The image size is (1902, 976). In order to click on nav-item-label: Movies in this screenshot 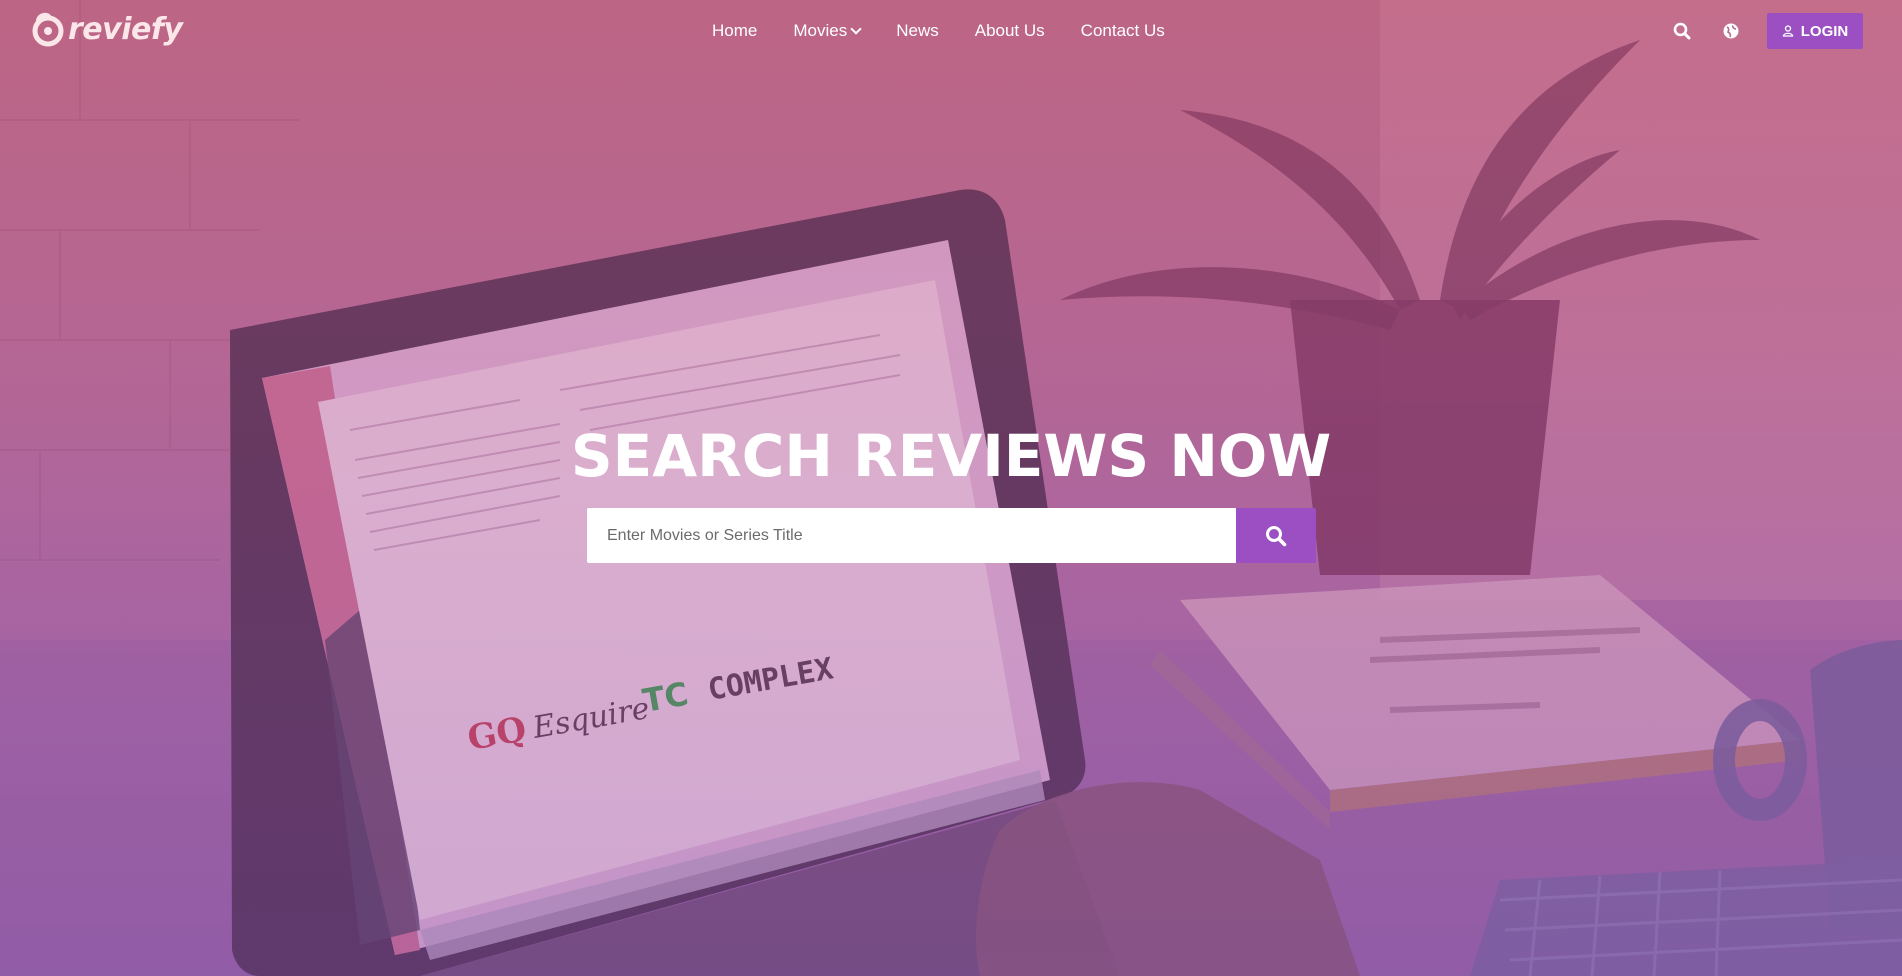, I will do `click(820, 30)`.